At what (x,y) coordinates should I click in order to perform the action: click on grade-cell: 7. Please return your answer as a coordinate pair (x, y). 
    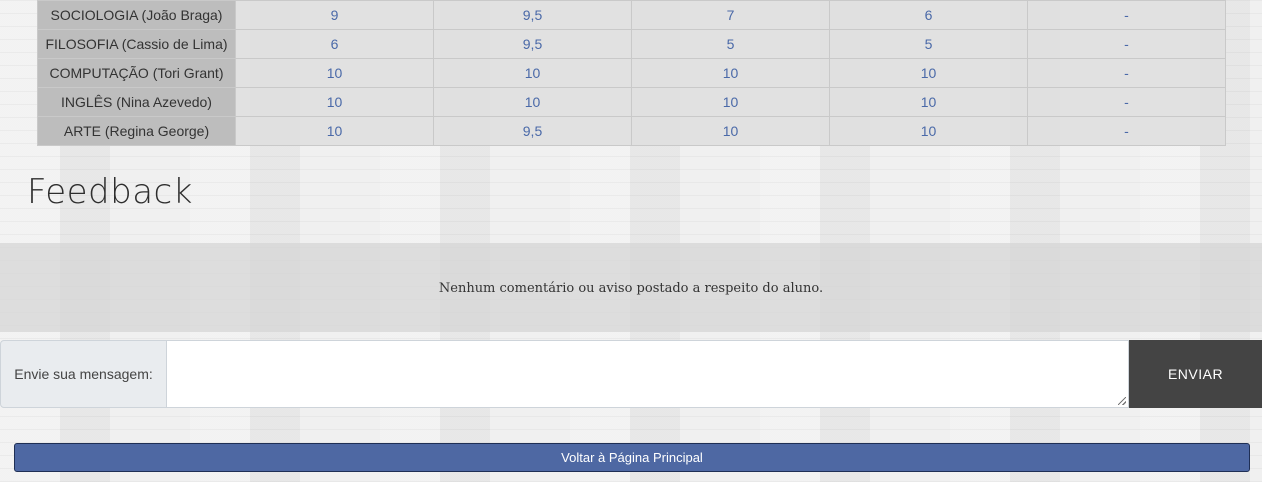
    Looking at the image, I should click on (730, 15).